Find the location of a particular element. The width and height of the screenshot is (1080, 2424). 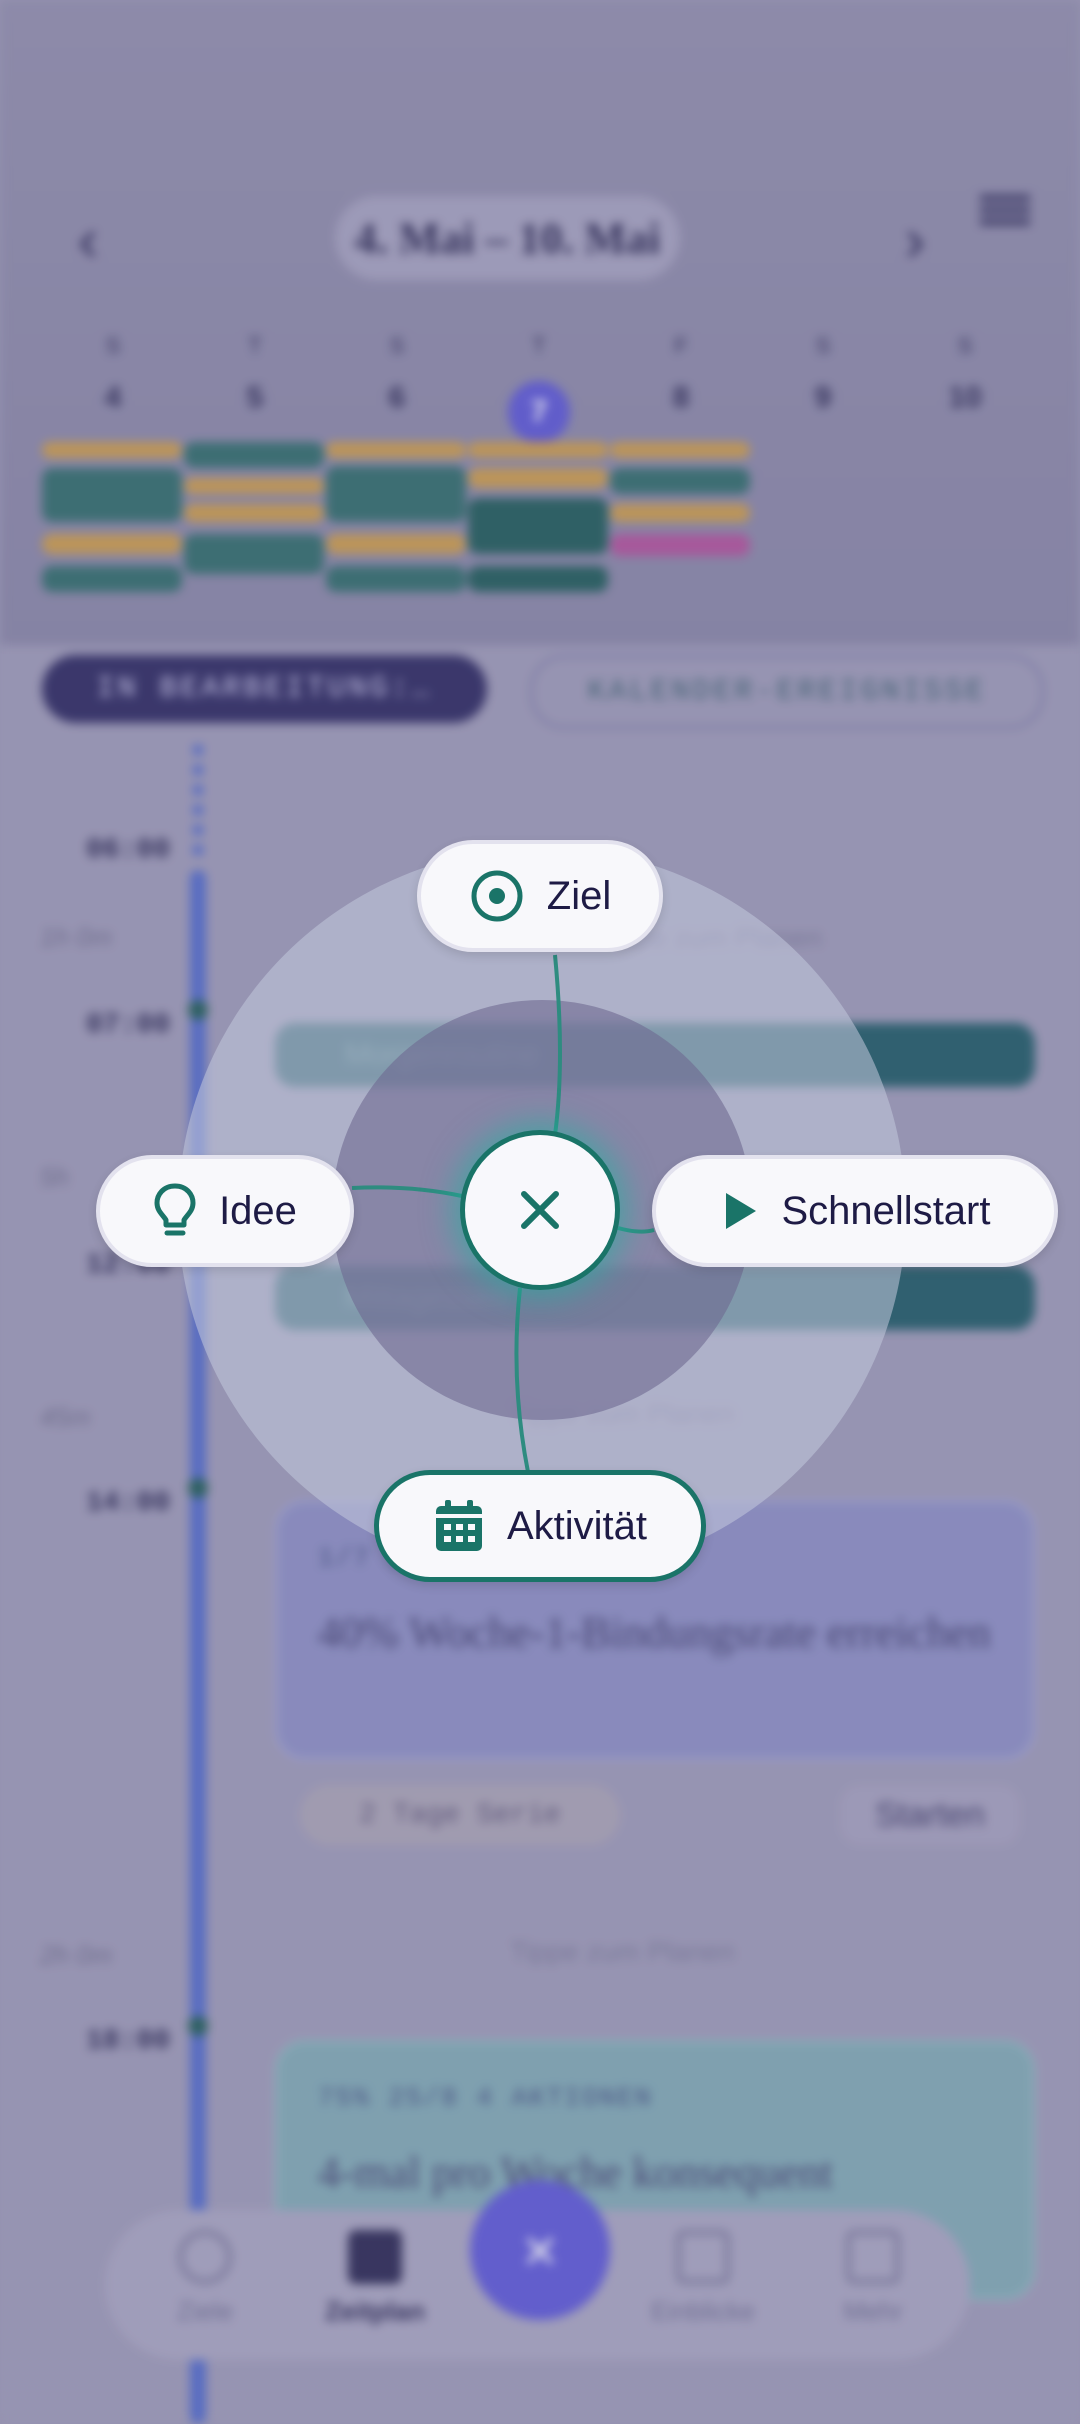

close-menu-button is located at coordinates (540, 1210).